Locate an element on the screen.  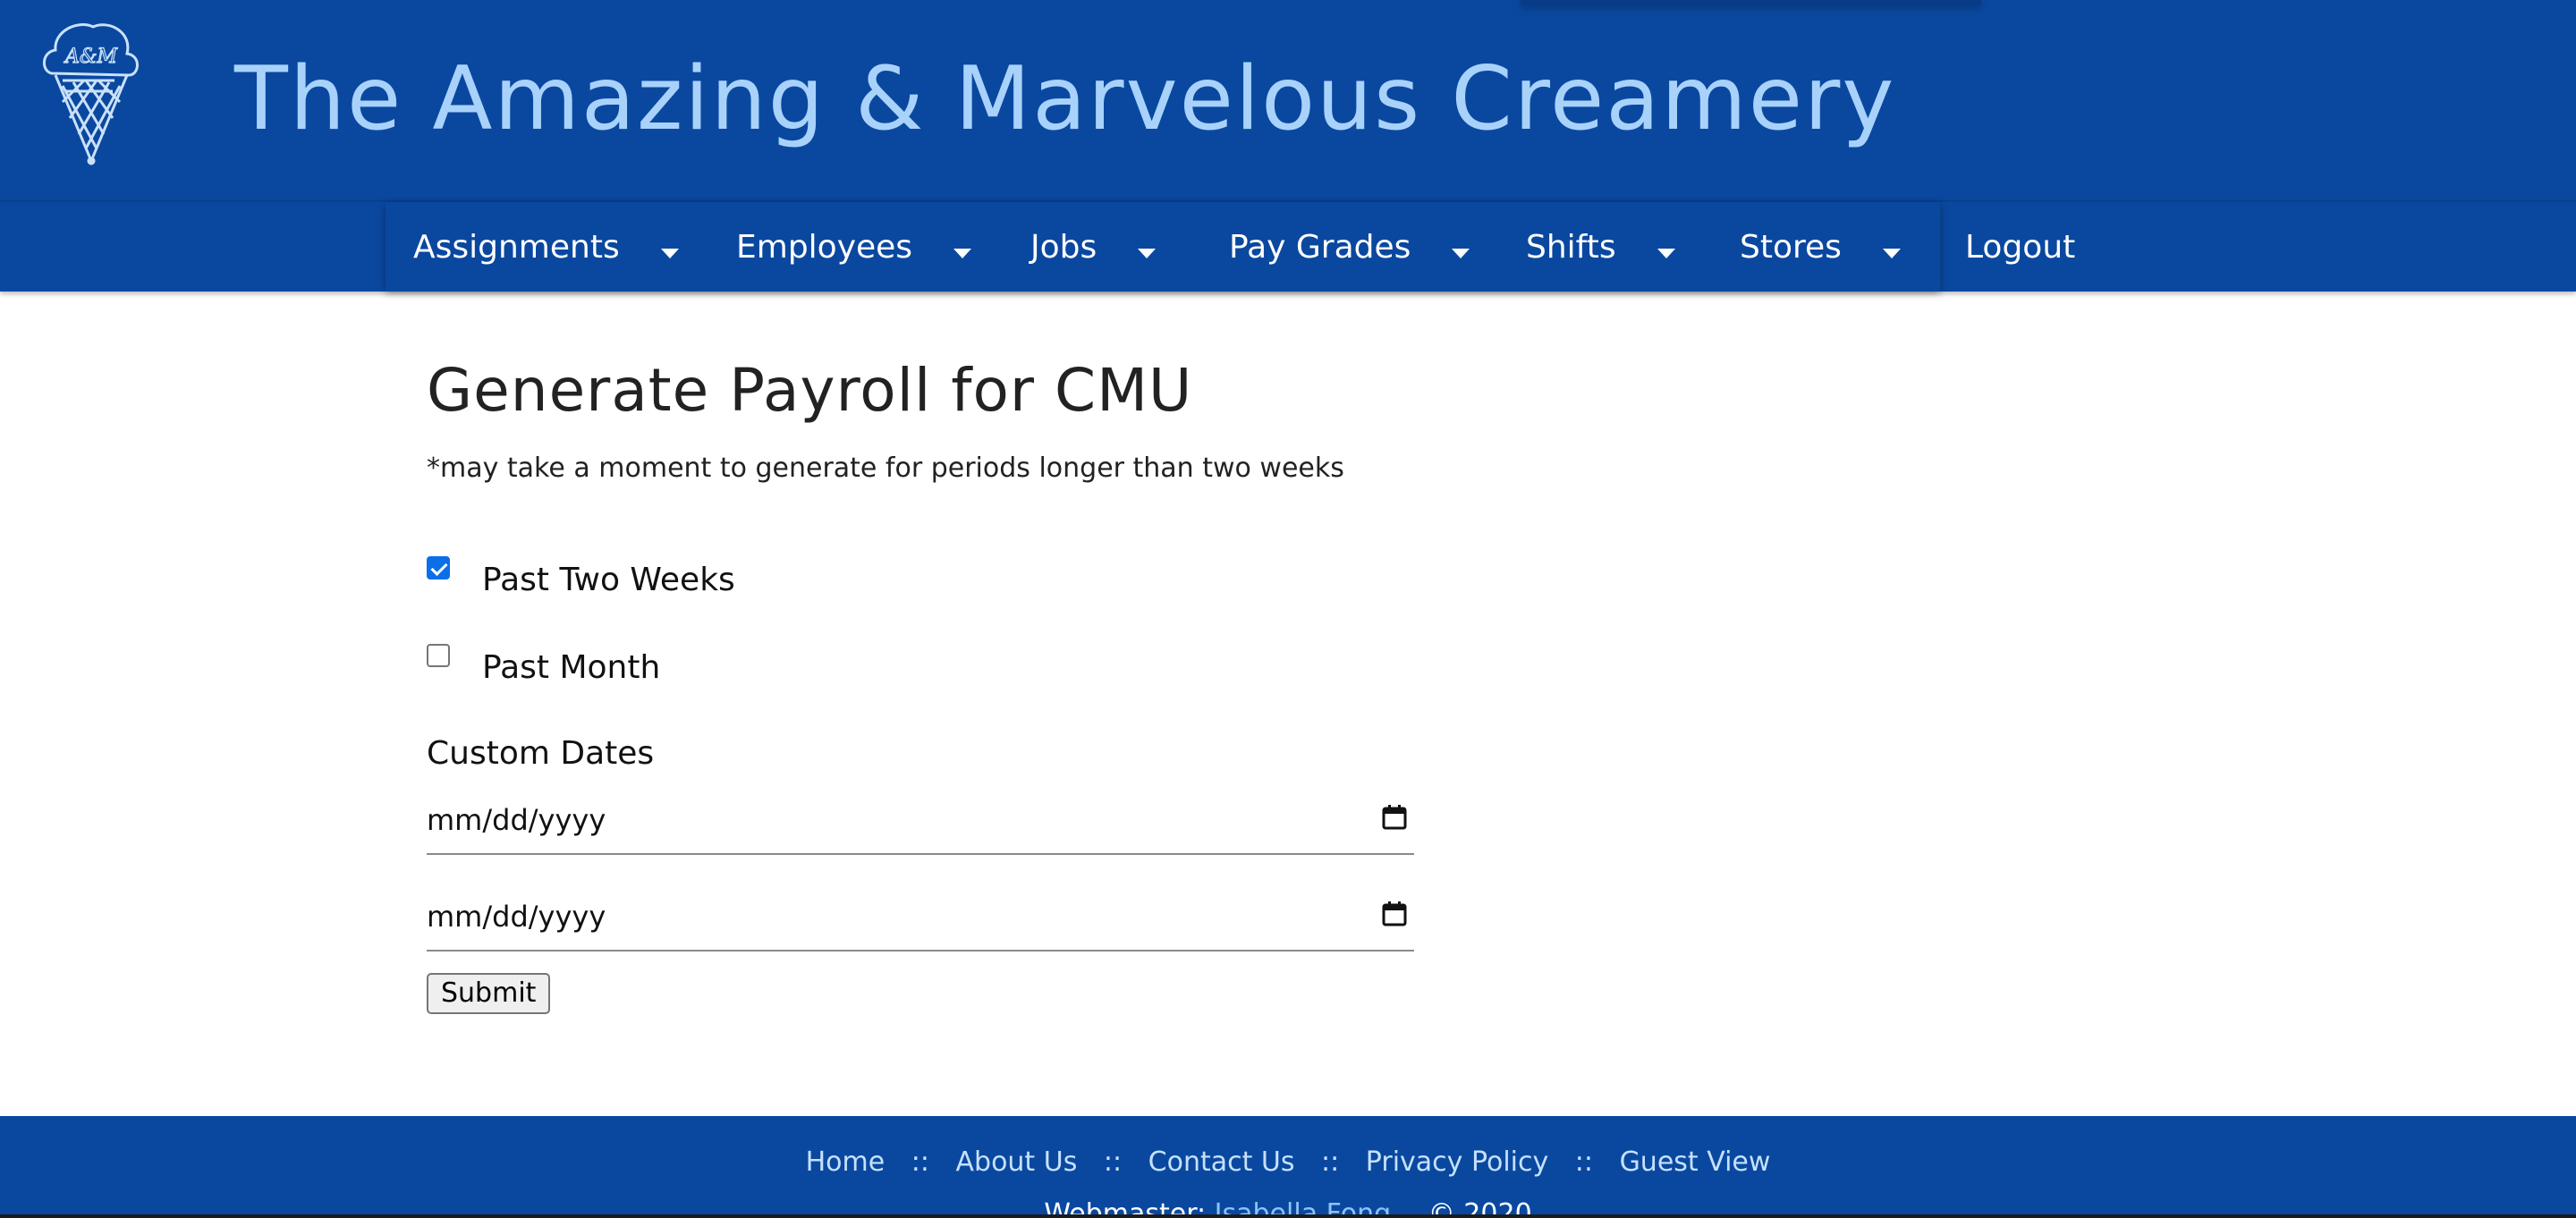
nav-item-label: Employees is located at coordinates (824, 247).